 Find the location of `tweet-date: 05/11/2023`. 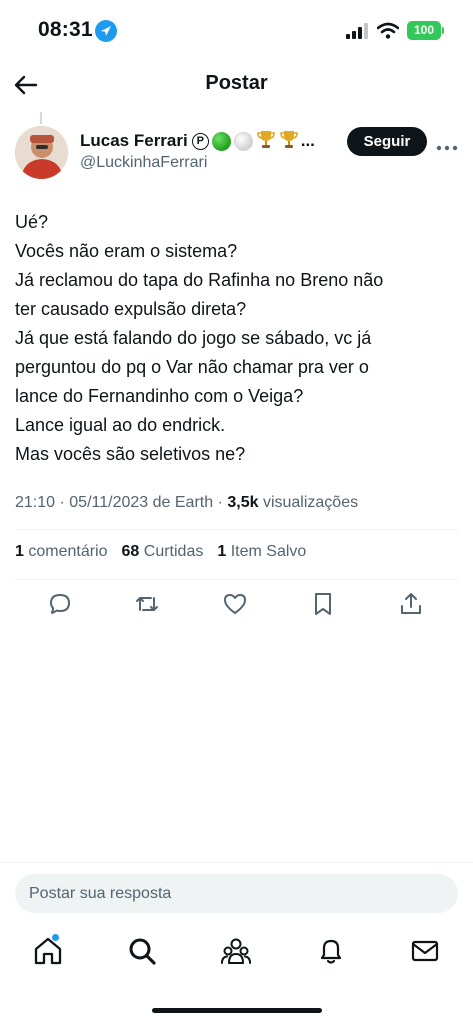

tweet-date: 05/11/2023 is located at coordinates (109, 502).